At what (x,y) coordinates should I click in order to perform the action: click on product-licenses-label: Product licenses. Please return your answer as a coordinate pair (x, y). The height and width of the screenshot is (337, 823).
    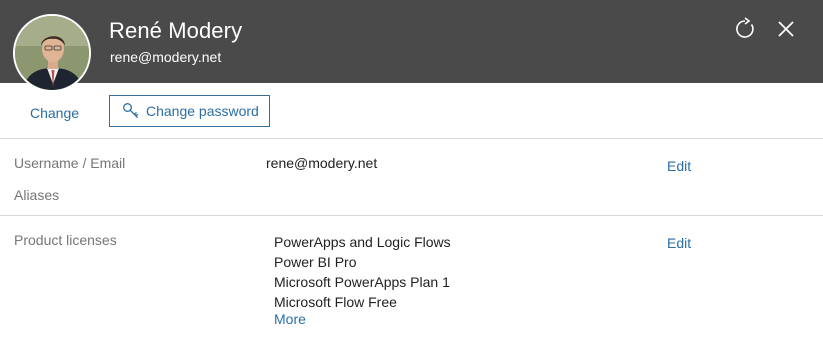
    Looking at the image, I should click on (65, 240).